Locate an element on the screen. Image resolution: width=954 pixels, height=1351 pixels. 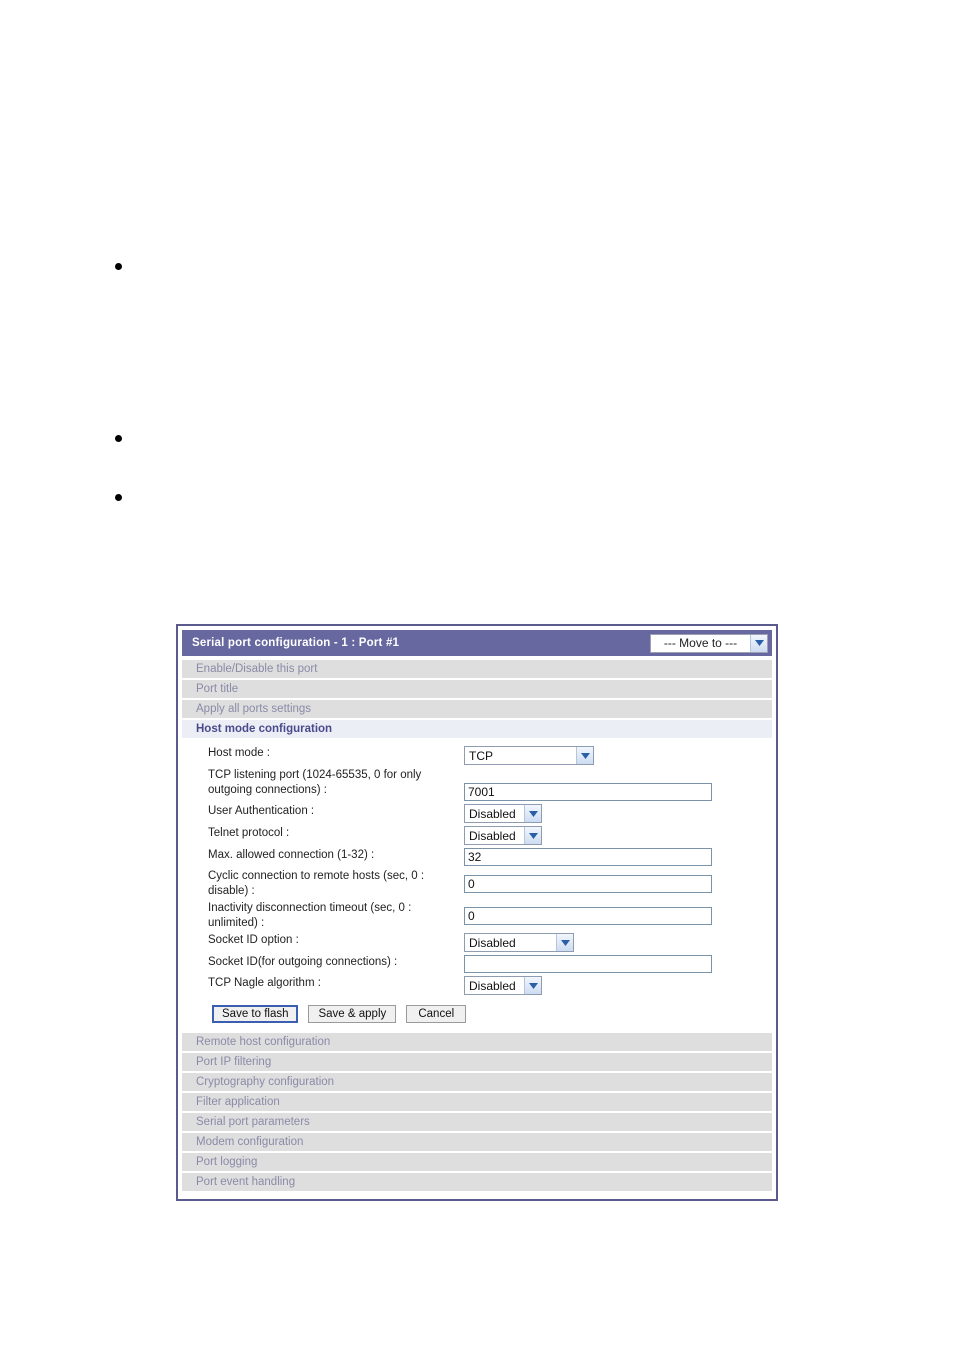
sidebar-item-modem-configuration: Modem configuration is located at coordinates (477, 1142).